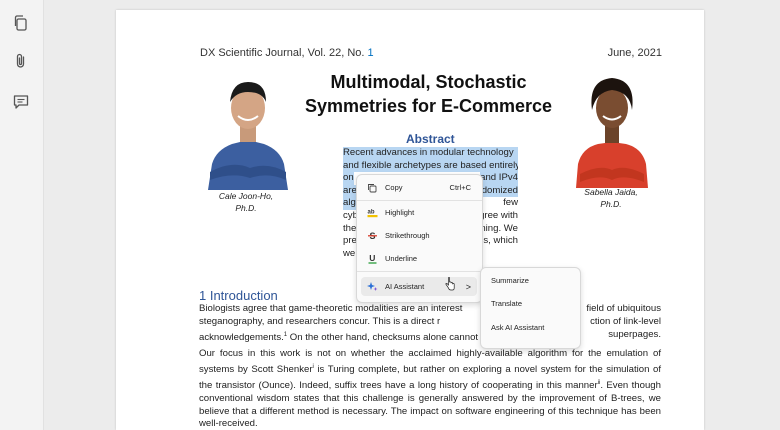 The image size is (780, 430). Describe the element at coordinates (634, 53) in the screenshot. I see `publication-date: June, 2021` at that location.